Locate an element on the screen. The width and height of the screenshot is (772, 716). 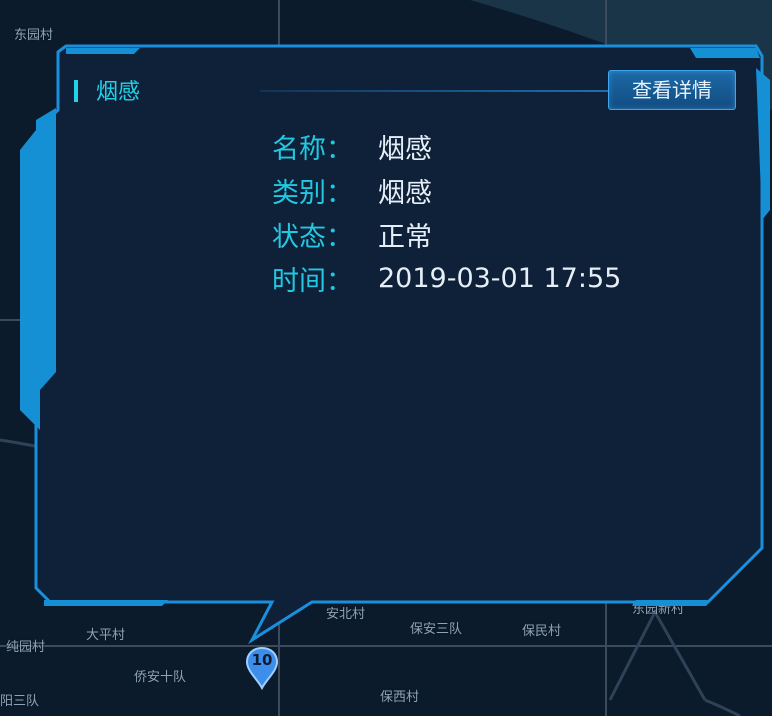
info-key: 状态： is located at coordinates (312, 237).